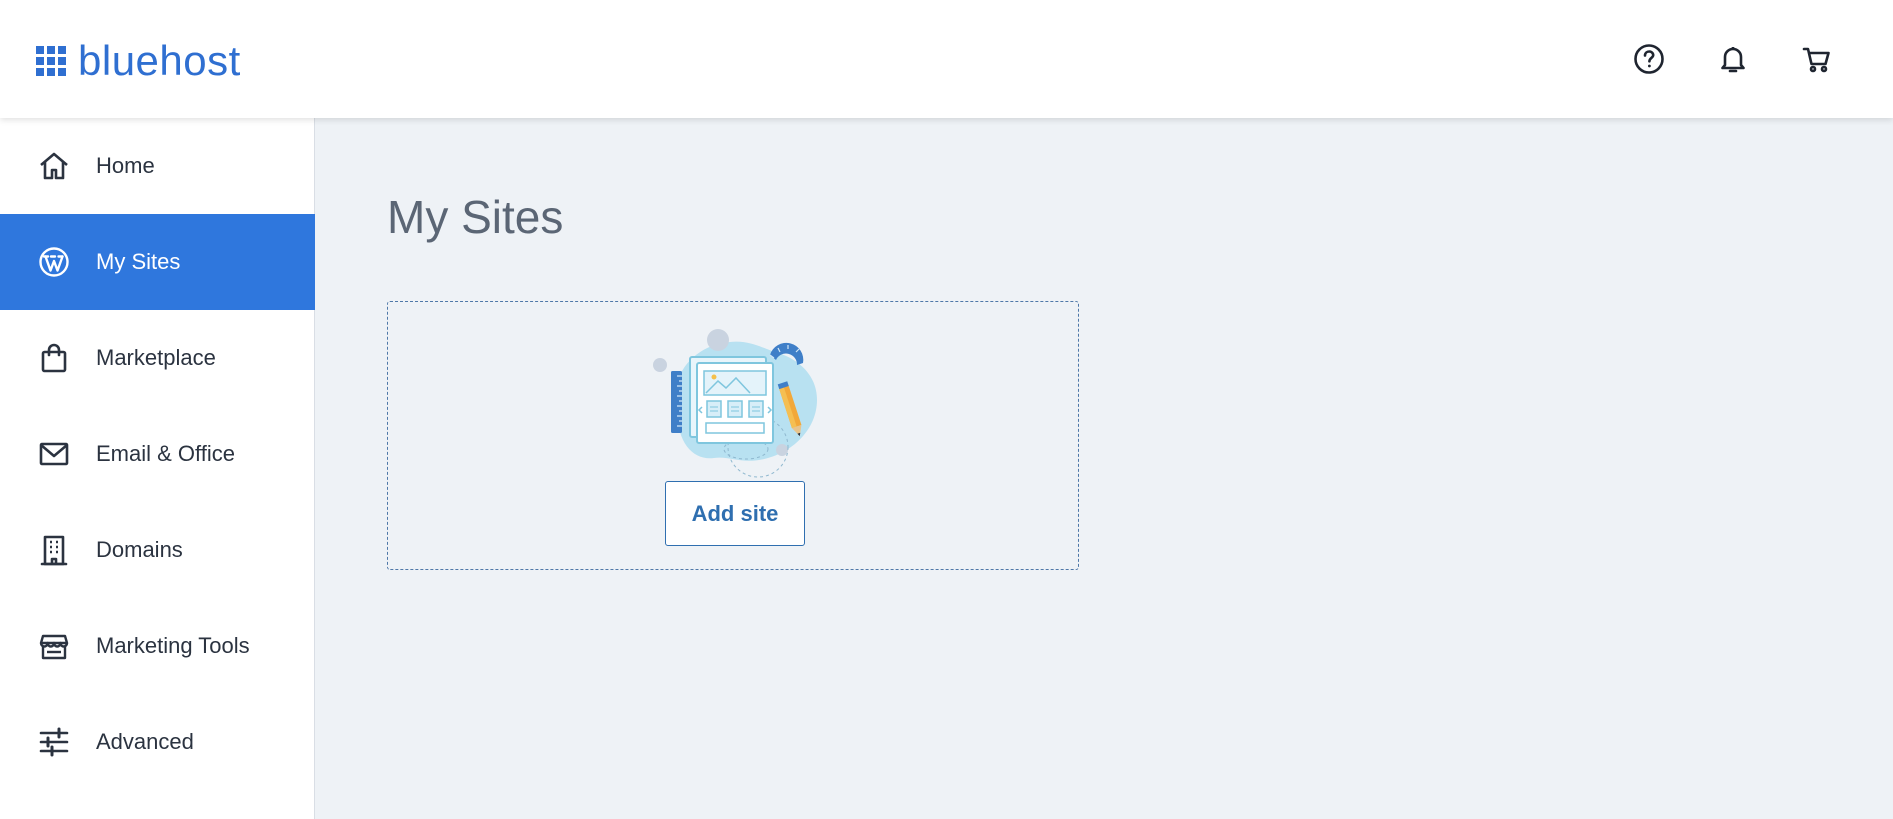 Image resolution: width=1893 pixels, height=819 pixels. I want to click on sidebar-item-label: Marketing Tools, so click(173, 645).